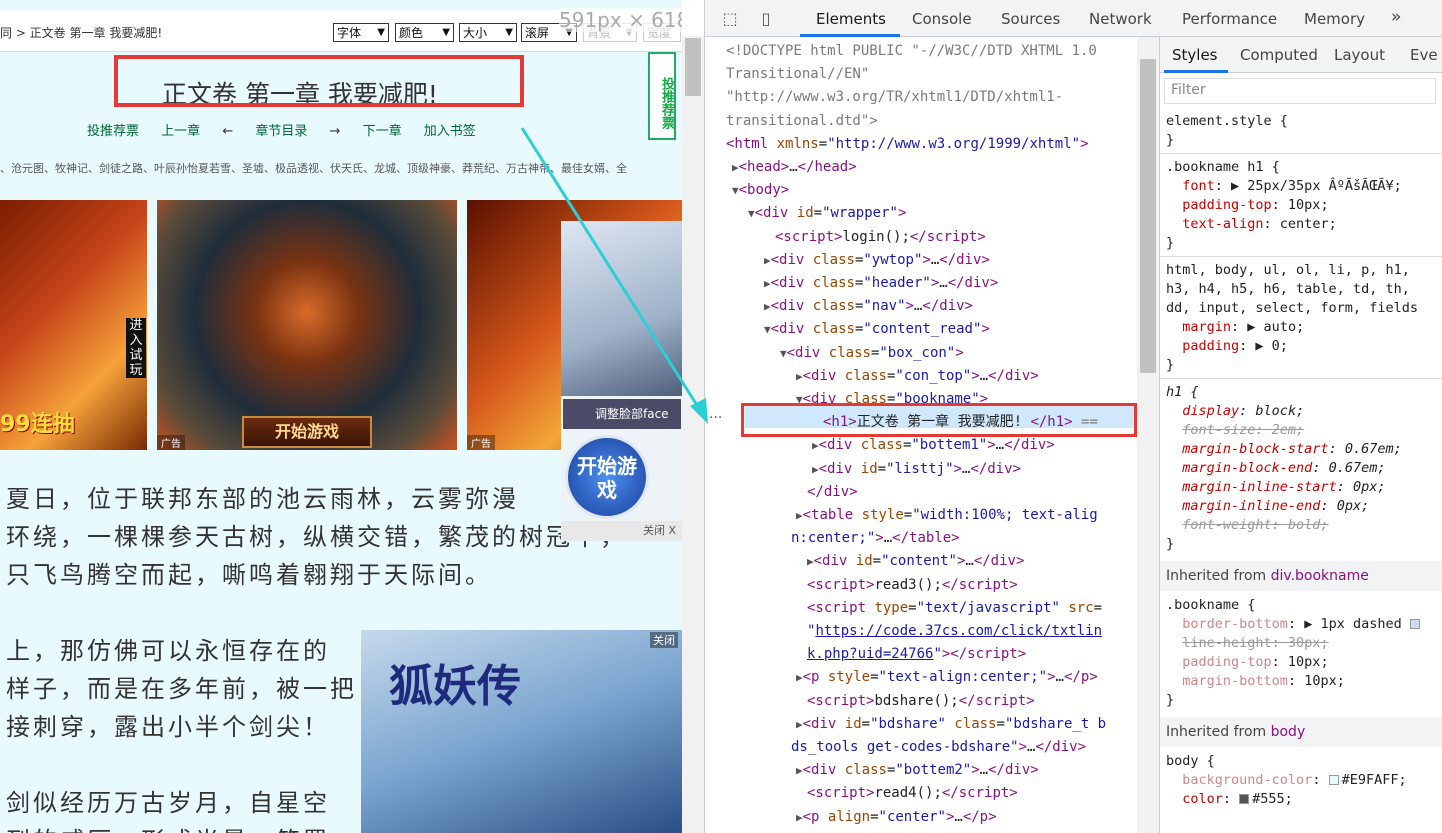 This screenshot has width=1442, height=833. Describe the element at coordinates (693, 434) in the screenshot. I see `page-scrollbar` at that location.